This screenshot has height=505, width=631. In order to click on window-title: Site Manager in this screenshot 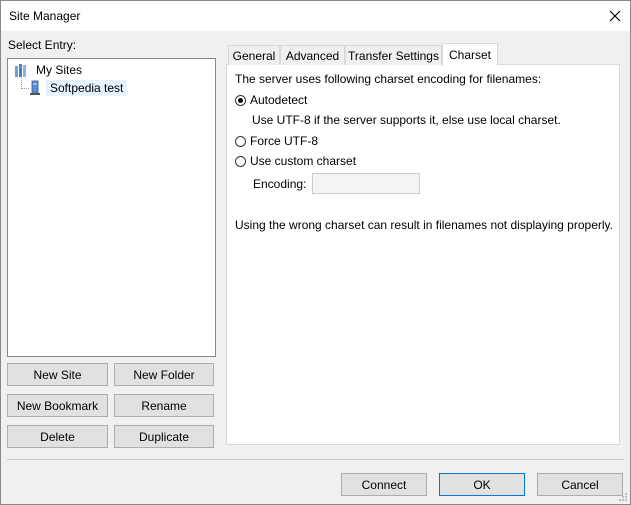, I will do `click(45, 16)`.